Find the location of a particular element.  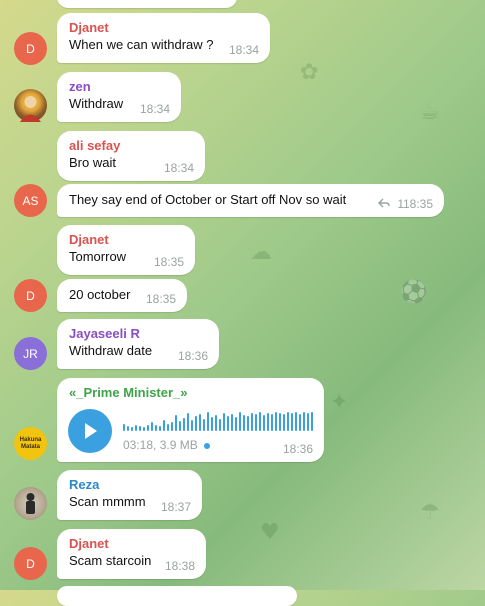

avatar: AS is located at coordinates (30, 200).